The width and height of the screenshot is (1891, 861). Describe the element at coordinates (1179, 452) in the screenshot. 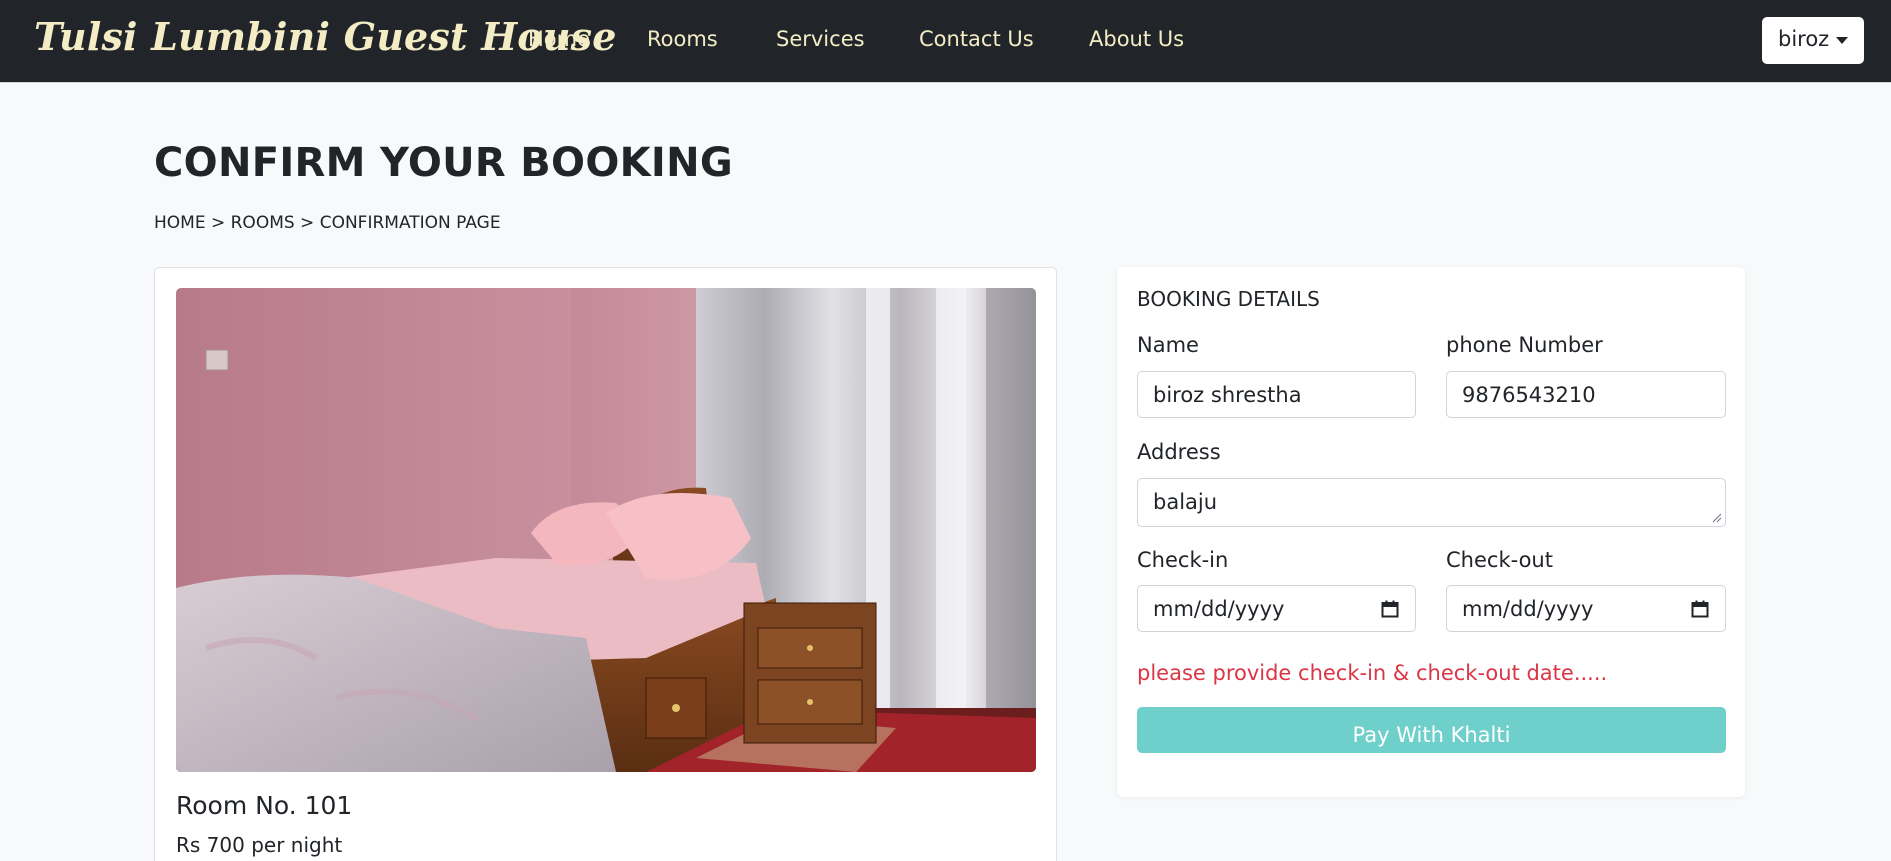

I see `address-label: Address` at that location.